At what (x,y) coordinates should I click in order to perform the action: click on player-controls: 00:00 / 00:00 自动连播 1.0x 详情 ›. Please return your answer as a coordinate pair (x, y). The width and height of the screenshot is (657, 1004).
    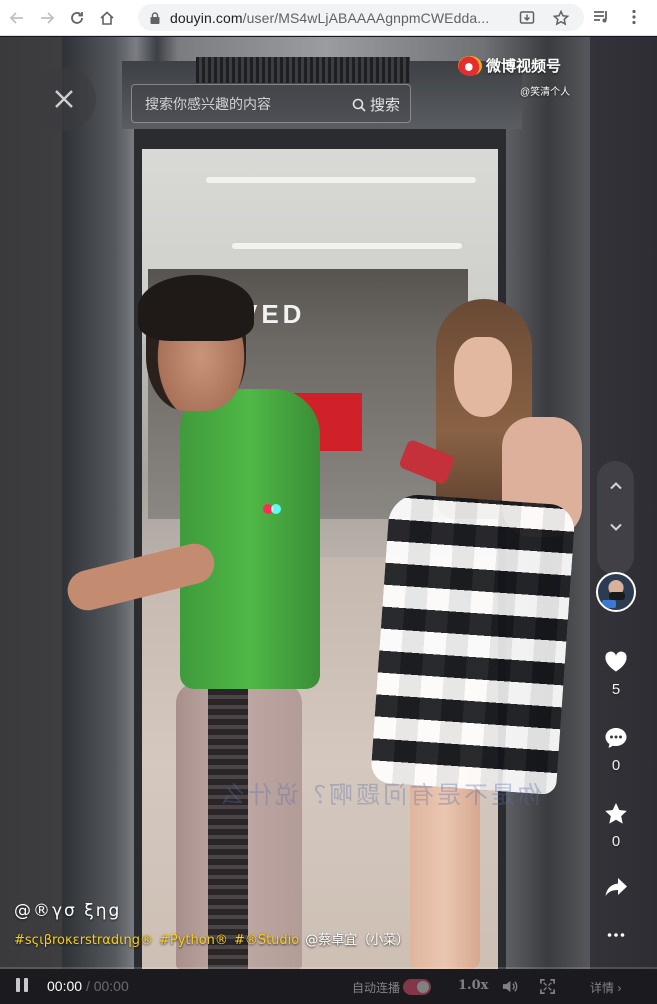
    Looking at the image, I should click on (328, 986).